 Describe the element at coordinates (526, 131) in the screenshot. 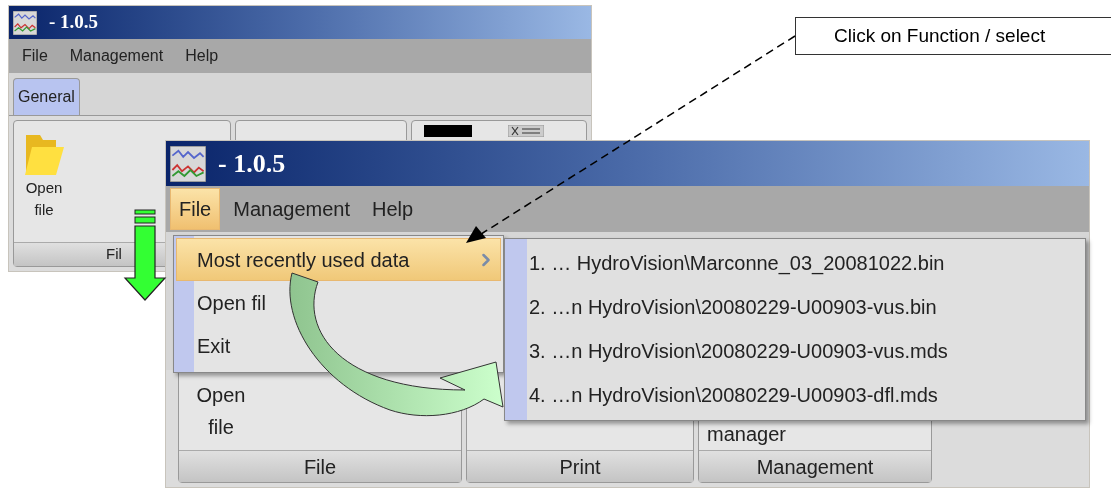

I see `formula-icon` at that location.